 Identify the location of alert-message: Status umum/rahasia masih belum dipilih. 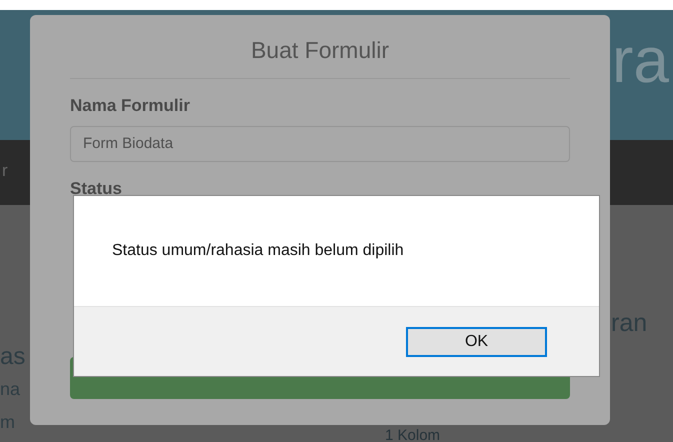
(258, 251).